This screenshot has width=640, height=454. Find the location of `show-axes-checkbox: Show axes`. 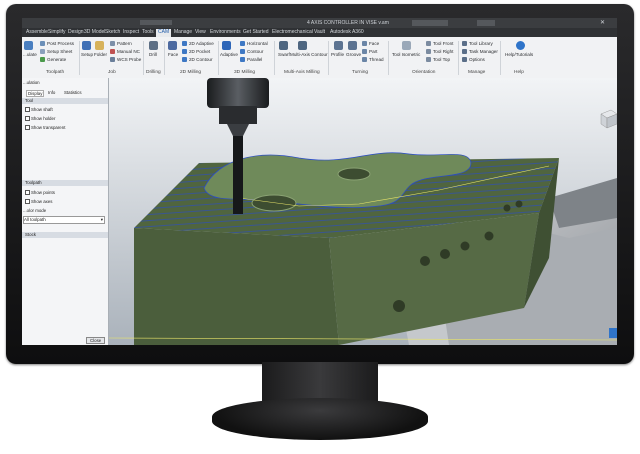

show-axes-checkbox: Show axes is located at coordinates (39, 202).